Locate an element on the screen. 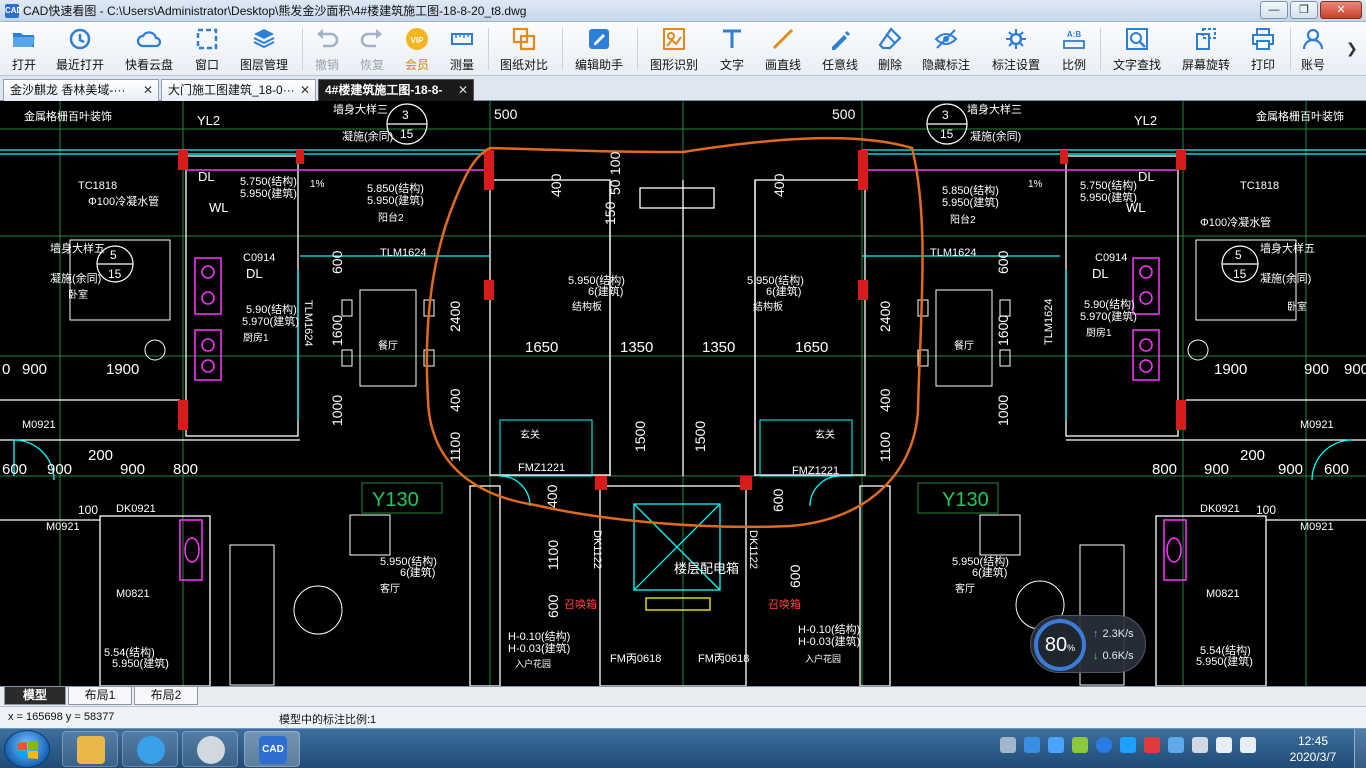 This screenshot has width=1366, height=768. wechat-icon is located at coordinates (1080, 745).